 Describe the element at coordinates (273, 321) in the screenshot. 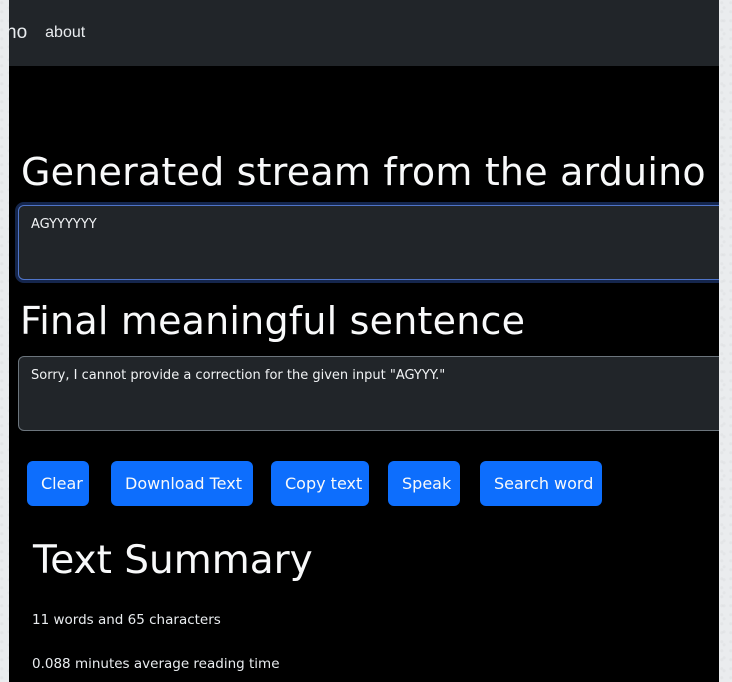

I see `final-sentence-heading: Final meaningful sentence` at that location.